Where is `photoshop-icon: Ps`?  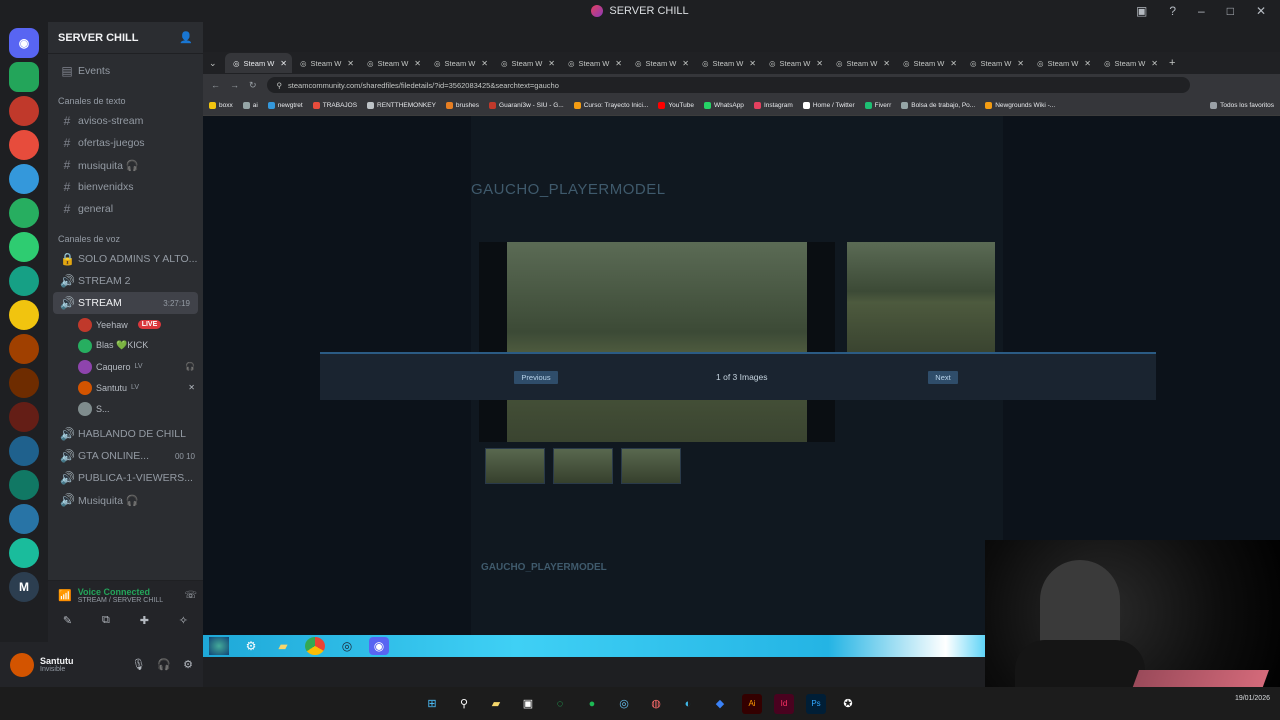 photoshop-icon: Ps is located at coordinates (816, 703).